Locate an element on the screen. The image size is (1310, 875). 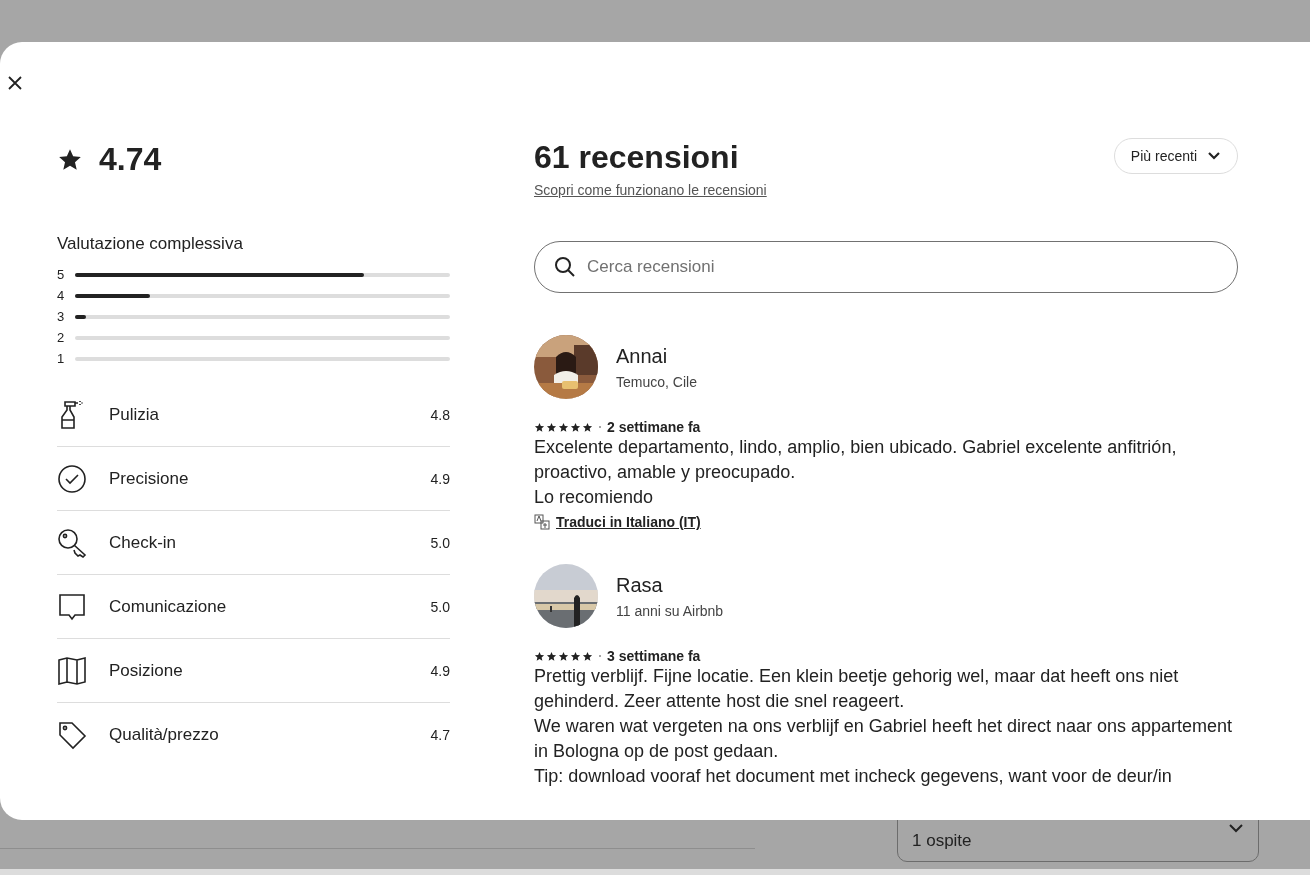
distribution-heading: Valutazione complessiva is located at coordinates (150, 244).